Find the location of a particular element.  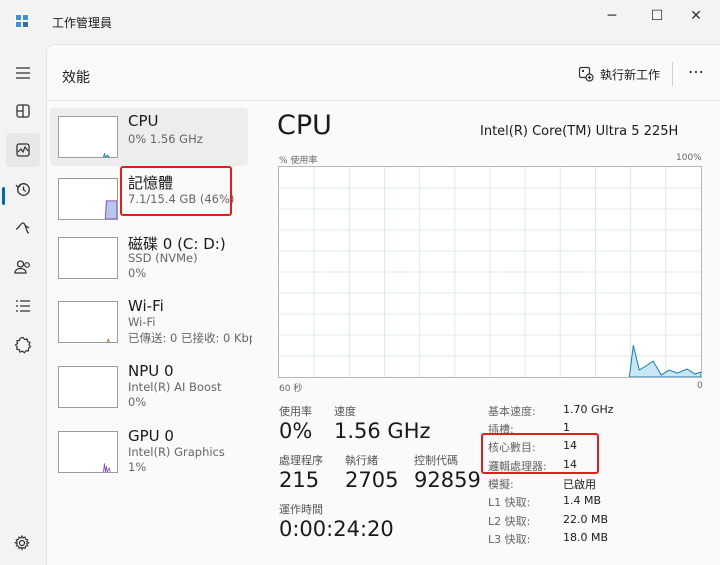

app-history-icon is located at coordinates (22, 189).